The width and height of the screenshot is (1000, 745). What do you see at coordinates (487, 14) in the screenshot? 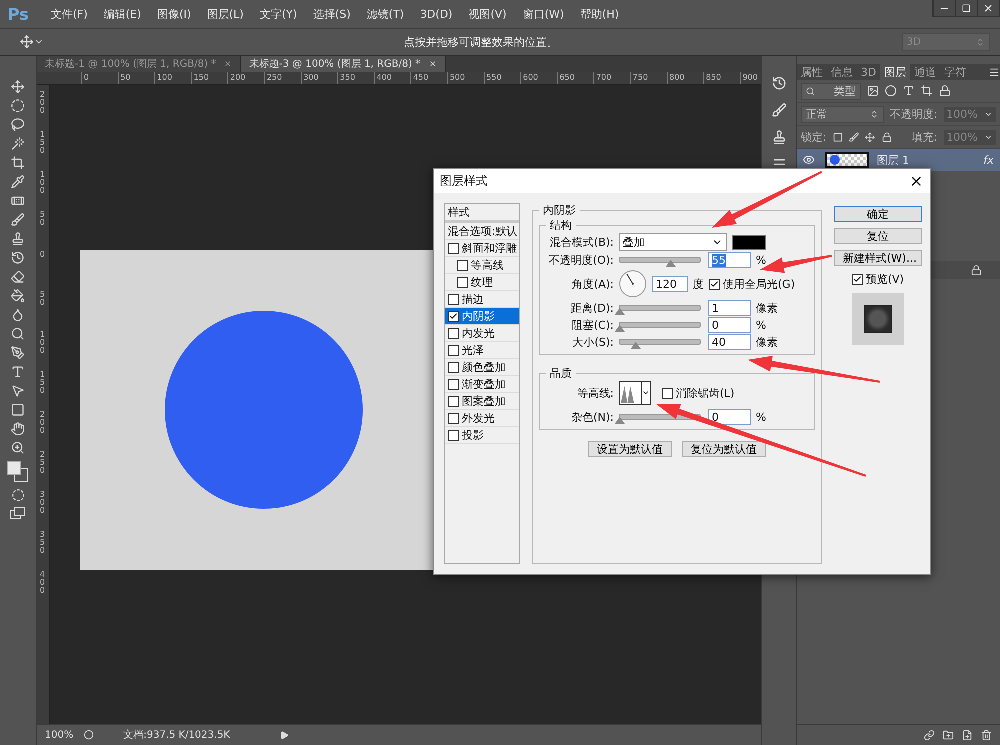
I see `menu-item: 视图(V)` at bounding box center [487, 14].